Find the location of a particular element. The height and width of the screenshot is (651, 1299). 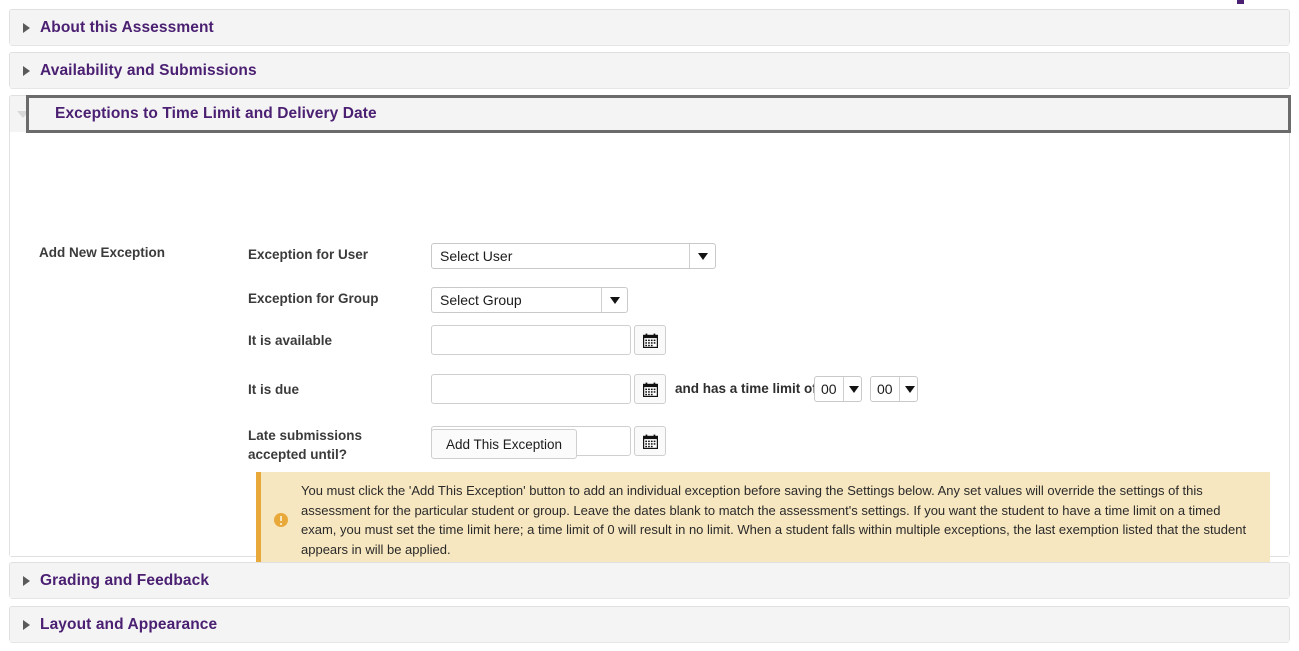

panel-about-this-assessment: About this Assessment is located at coordinates (649, 27).